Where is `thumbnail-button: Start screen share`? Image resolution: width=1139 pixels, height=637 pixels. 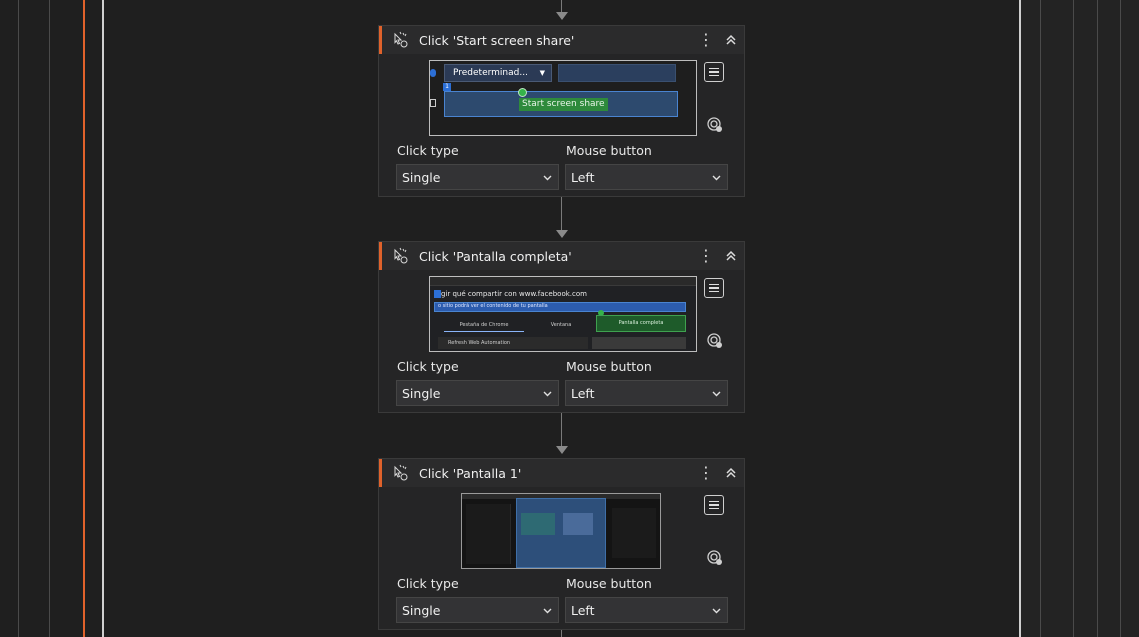
thumbnail-button: Start screen share is located at coordinates (561, 104).